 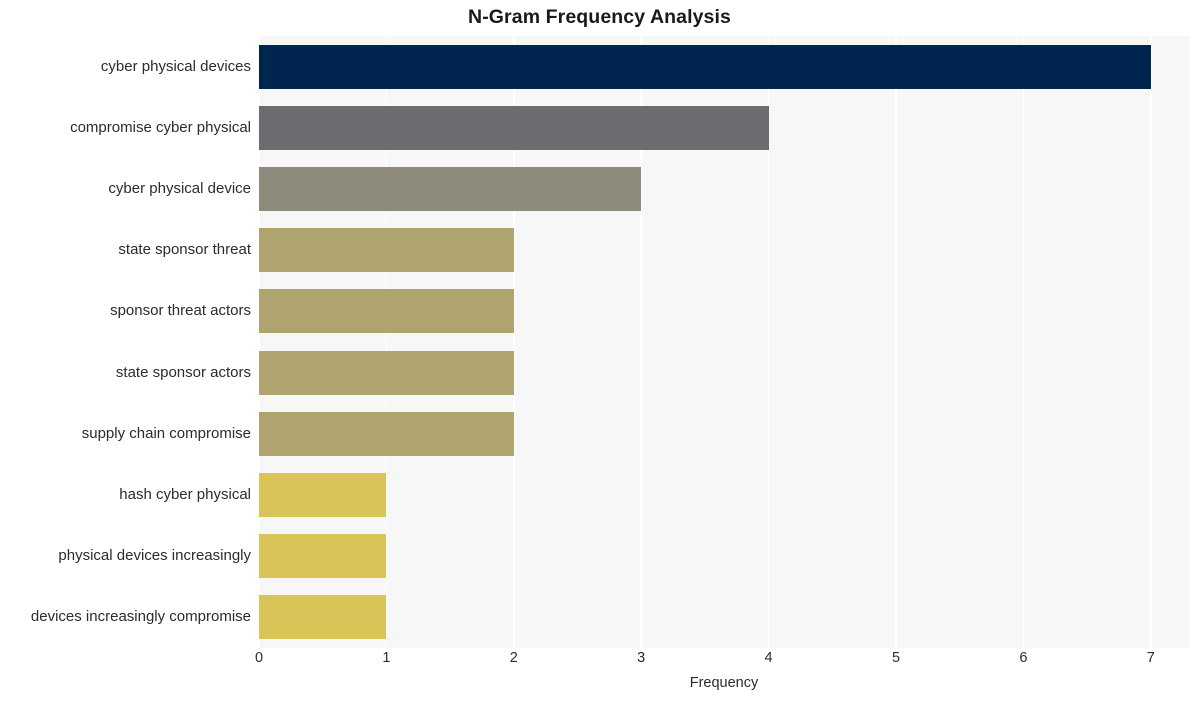 What do you see at coordinates (722, 661) in the screenshot?
I see `x-axis-tick-labels: 0 1 2 3 4 5 6 7` at bounding box center [722, 661].